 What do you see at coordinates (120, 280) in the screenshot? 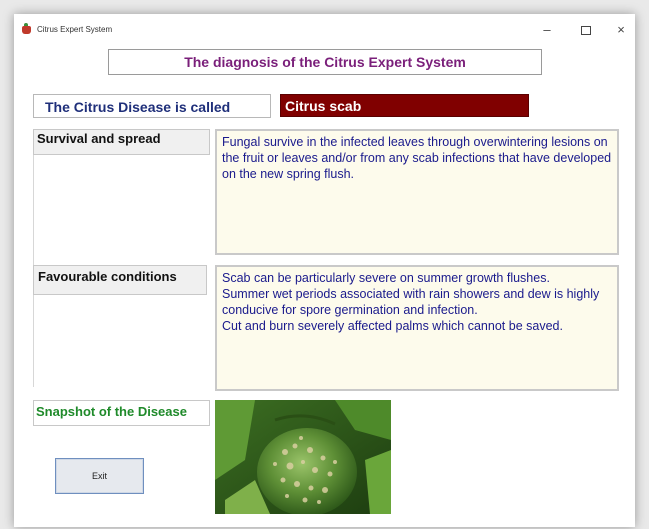
I see `conditions-label: Favourable conditions` at bounding box center [120, 280].